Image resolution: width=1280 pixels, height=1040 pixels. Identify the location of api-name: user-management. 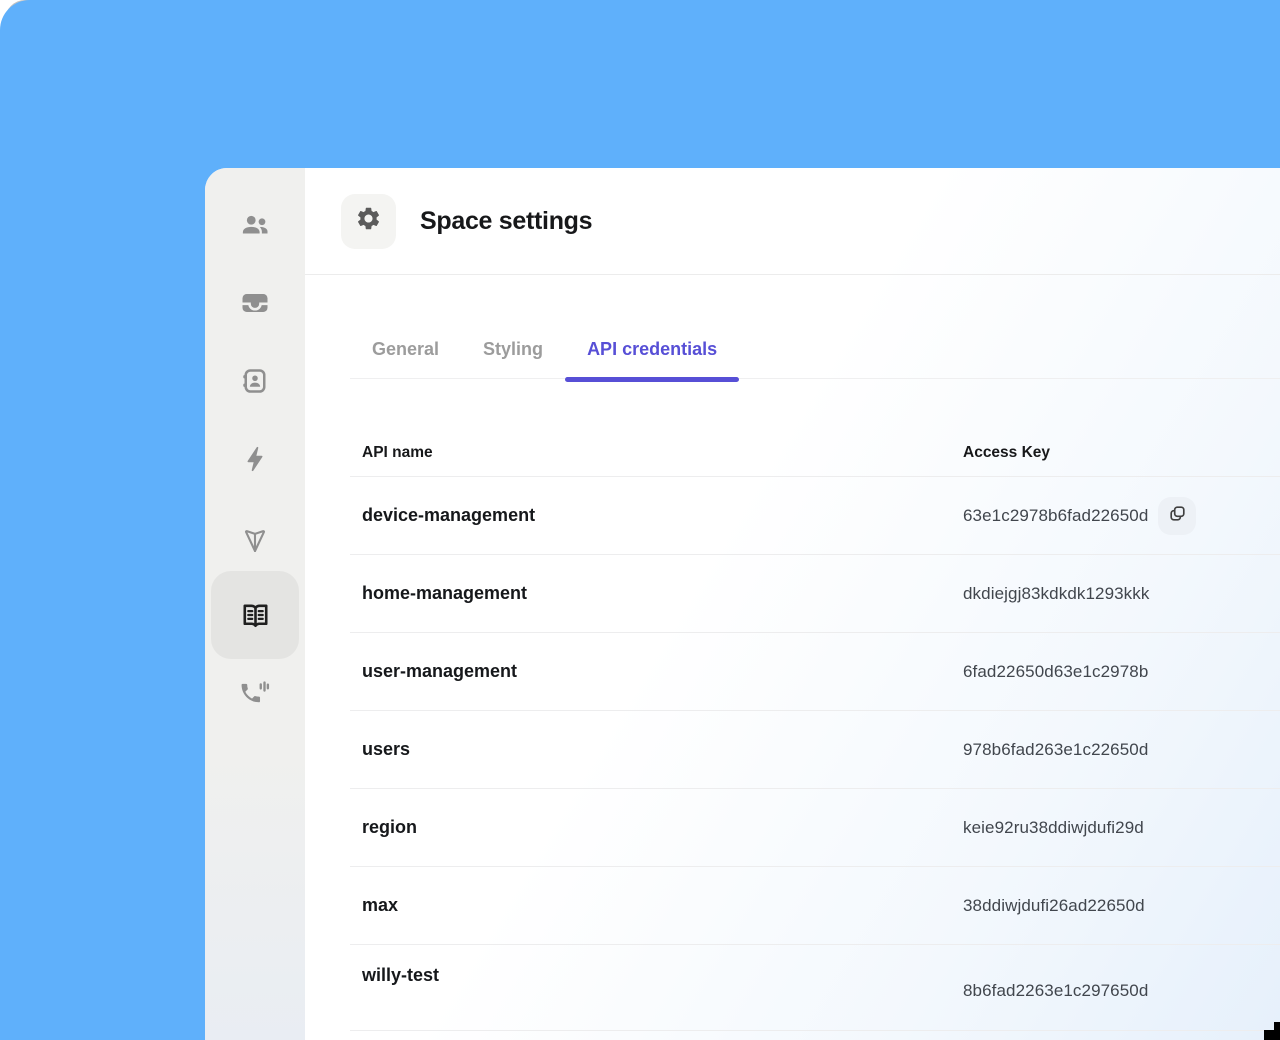
(440, 671).